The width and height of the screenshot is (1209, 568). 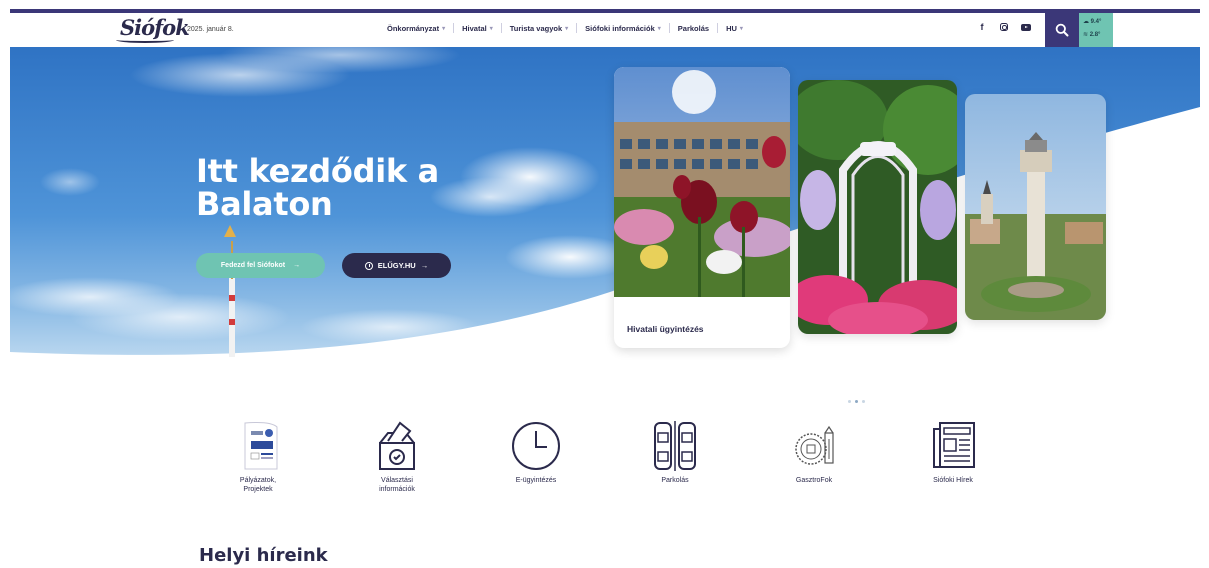 What do you see at coordinates (397, 446) in the screenshot?
I see `ballot-box-icon` at bounding box center [397, 446].